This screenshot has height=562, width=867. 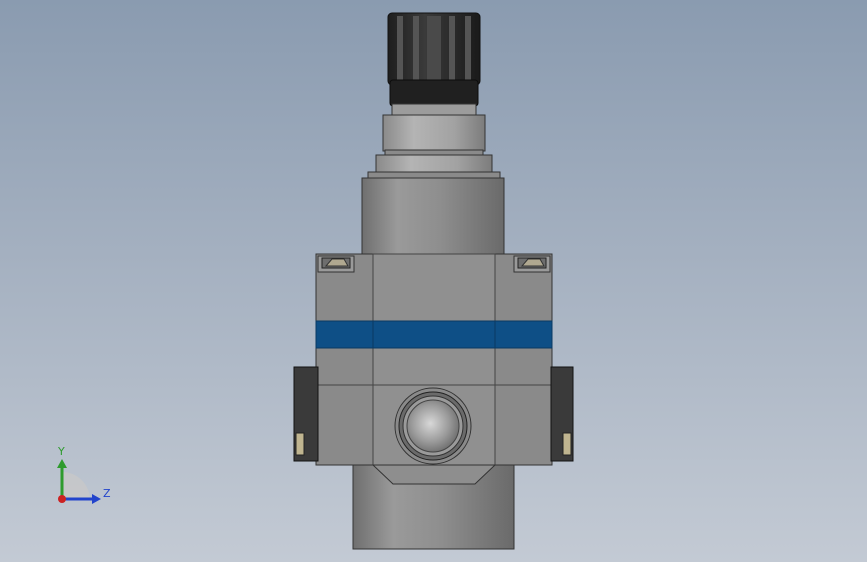 I want to click on adjustment-knob, so click(x=434, y=59).